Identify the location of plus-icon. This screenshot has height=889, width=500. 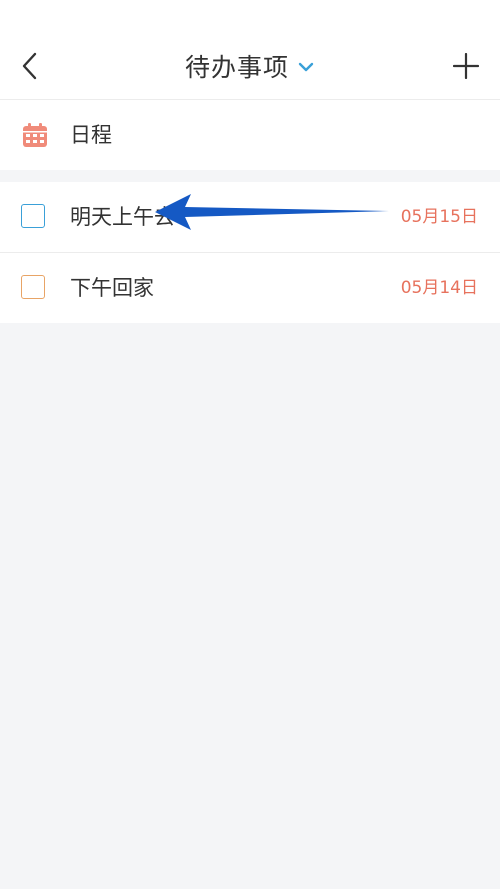
(466, 66).